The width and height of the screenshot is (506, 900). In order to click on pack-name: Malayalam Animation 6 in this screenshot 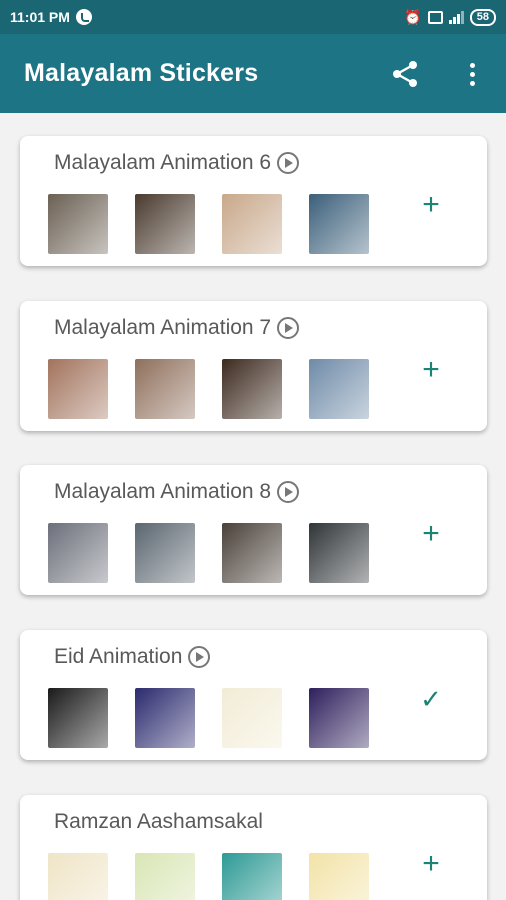, I will do `click(177, 163)`.